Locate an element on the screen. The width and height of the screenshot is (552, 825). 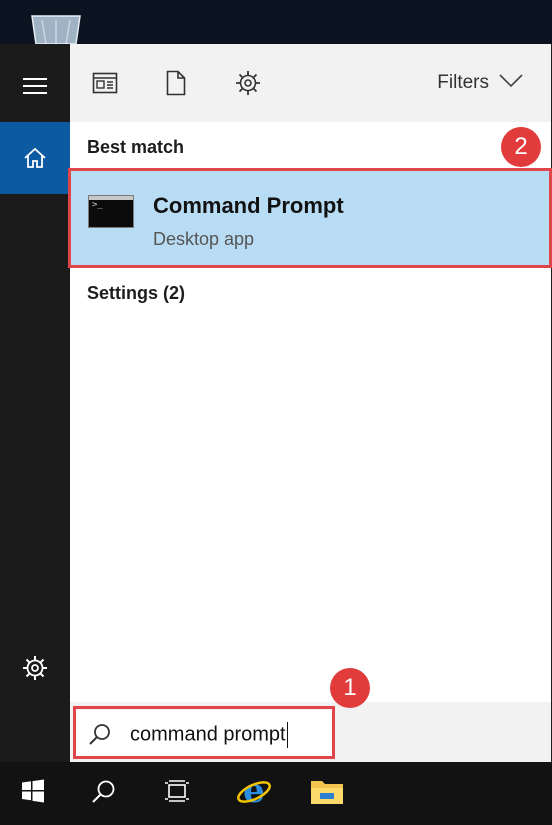
settings-filter-button is located at coordinates (248, 85).